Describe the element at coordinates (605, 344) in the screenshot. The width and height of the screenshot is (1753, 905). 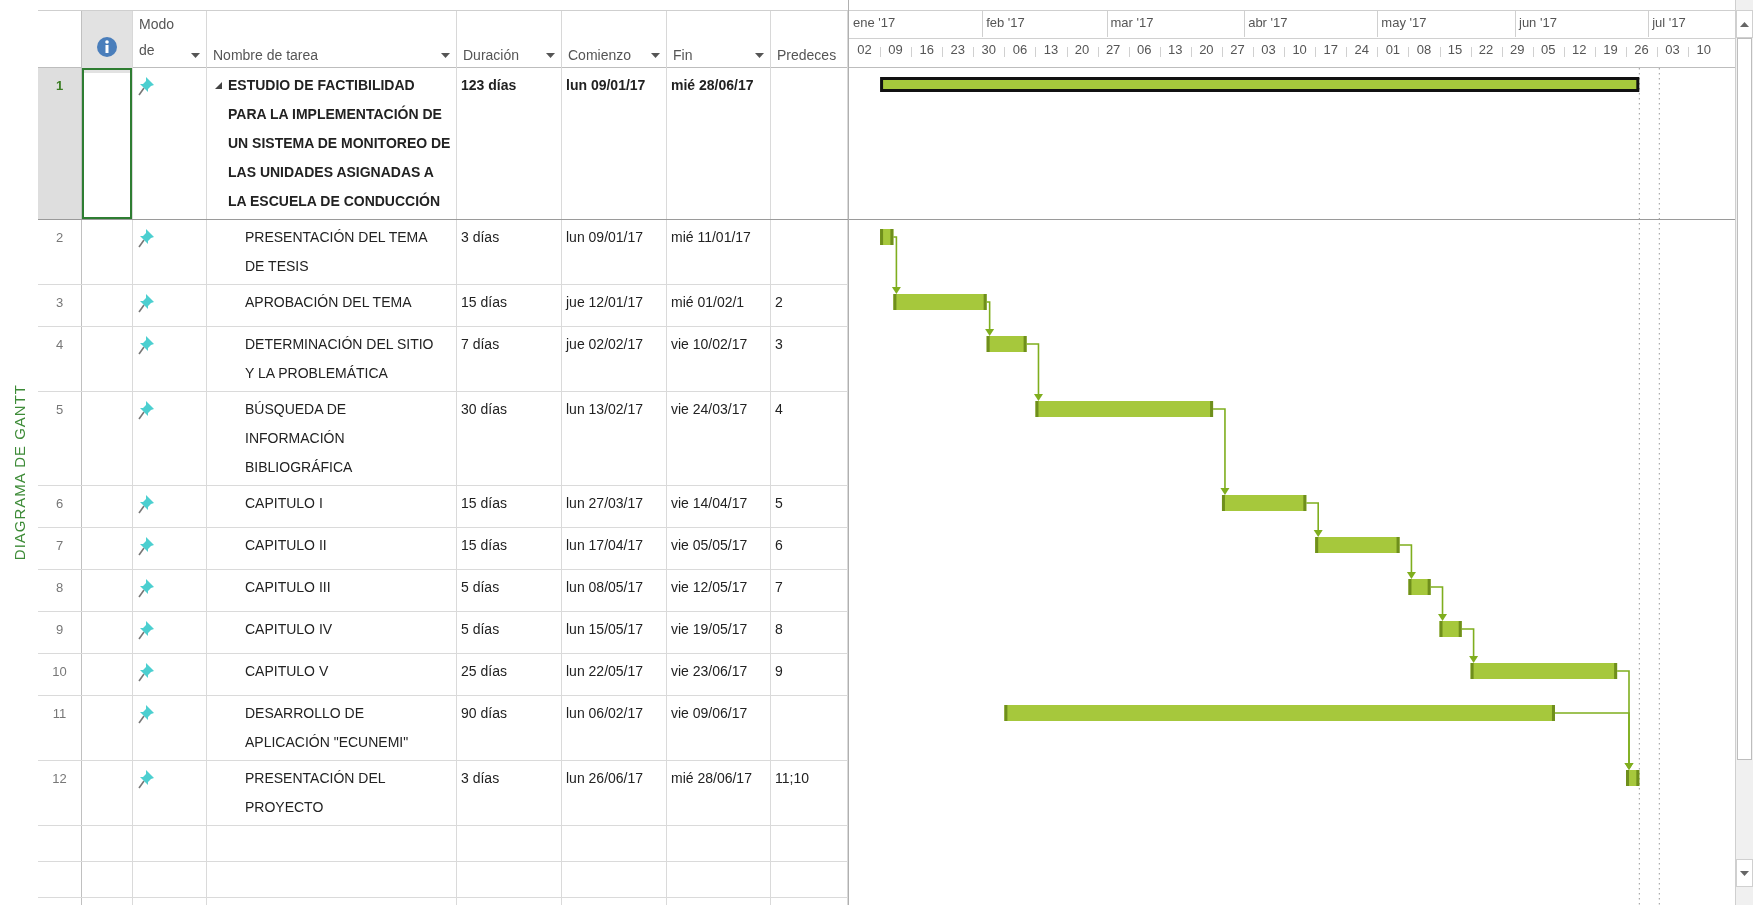
I see `start-date: jue 02/02/17` at that location.